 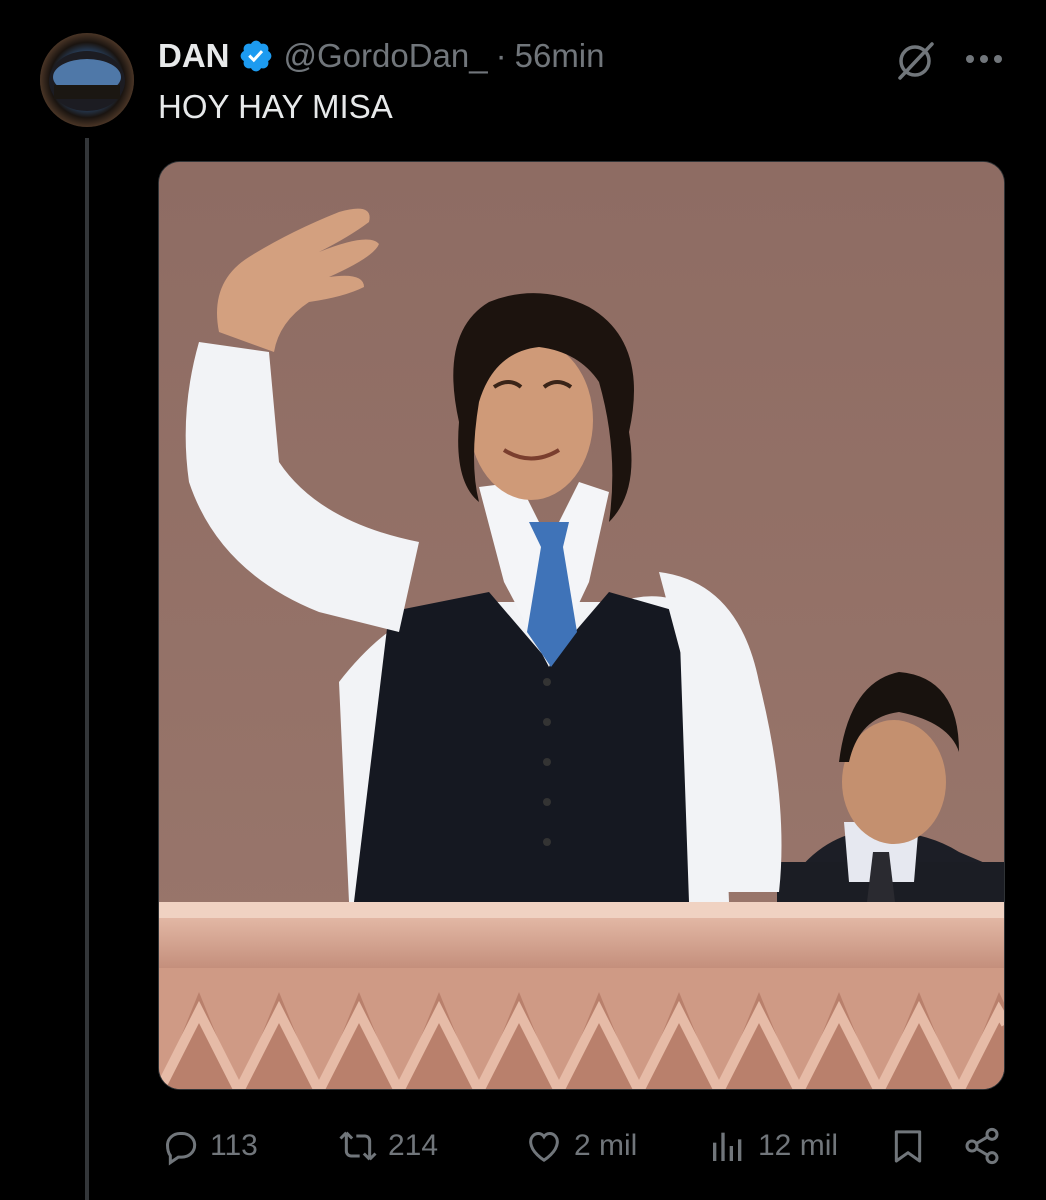 What do you see at coordinates (413, 1145) in the screenshot?
I see `repost-count: 214` at bounding box center [413, 1145].